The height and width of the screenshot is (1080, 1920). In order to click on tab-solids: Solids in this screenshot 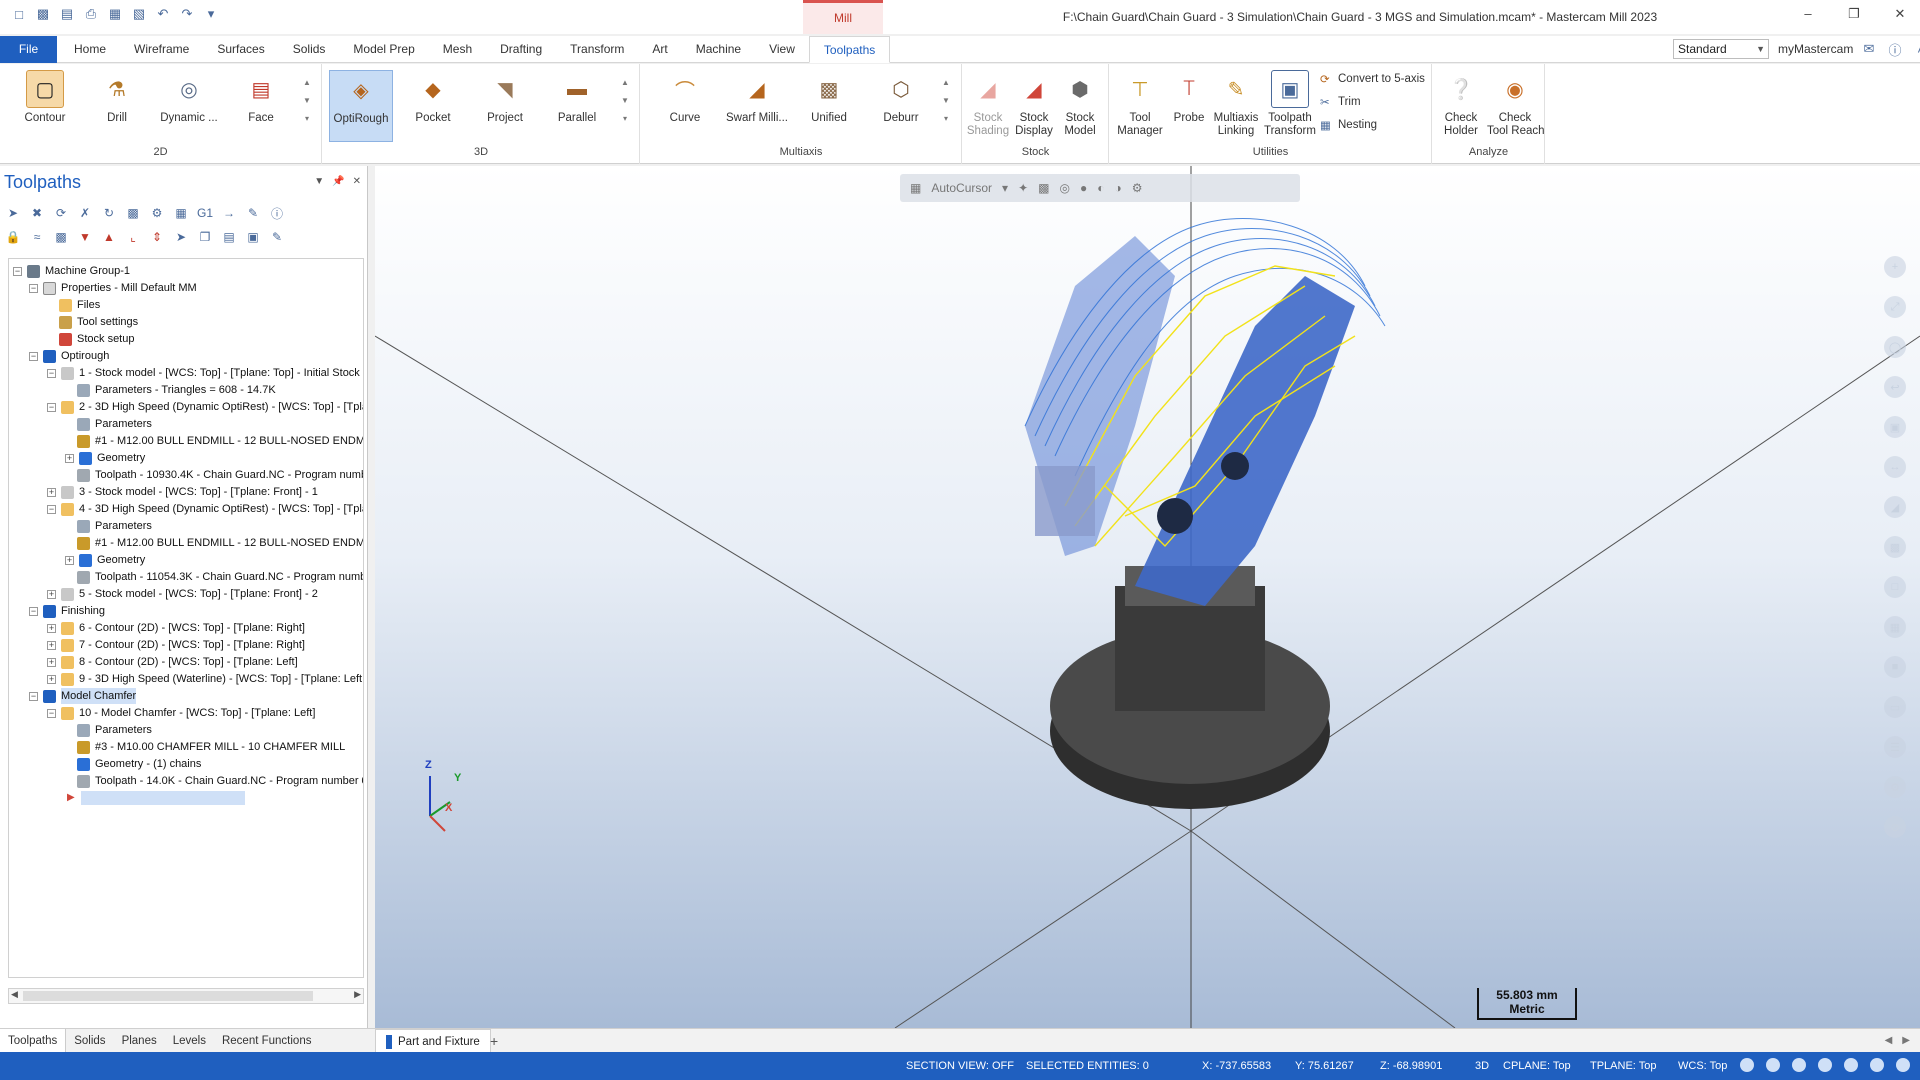, I will do `click(309, 49)`.